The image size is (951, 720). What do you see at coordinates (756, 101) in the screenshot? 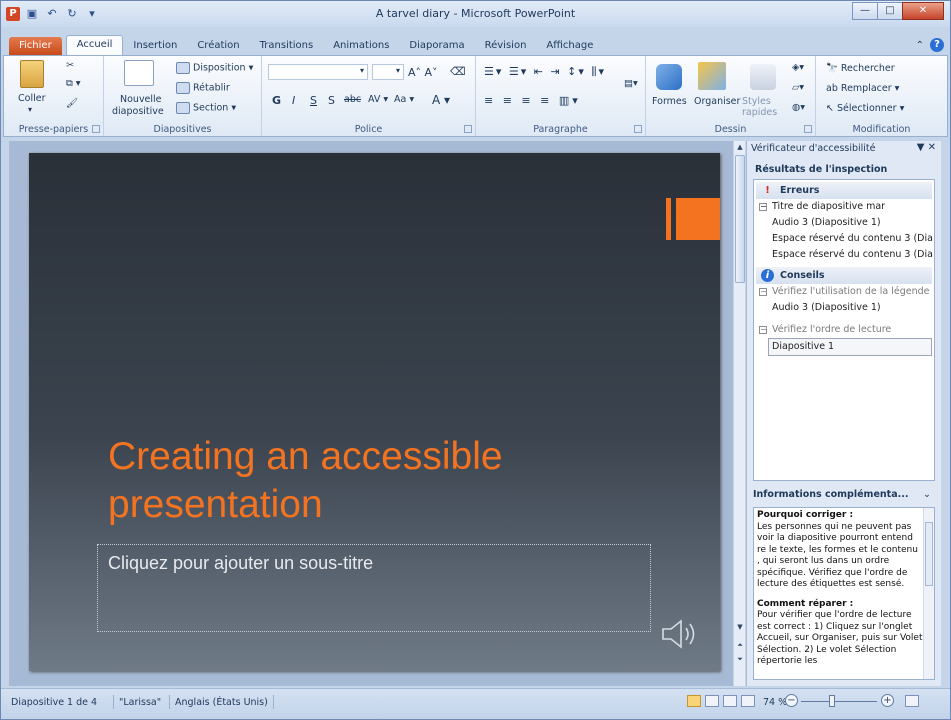
I see `quick-styles-label: Styles` at bounding box center [756, 101].